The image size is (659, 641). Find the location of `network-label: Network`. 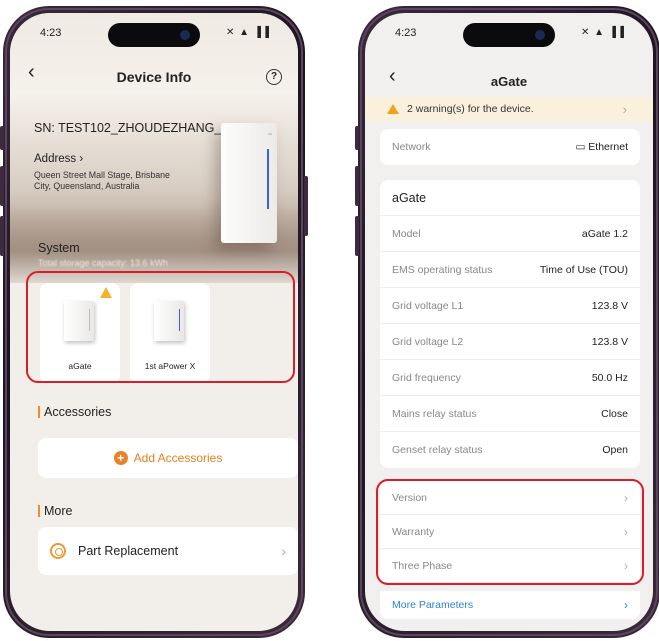

network-label: Network is located at coordinates (411, 147).